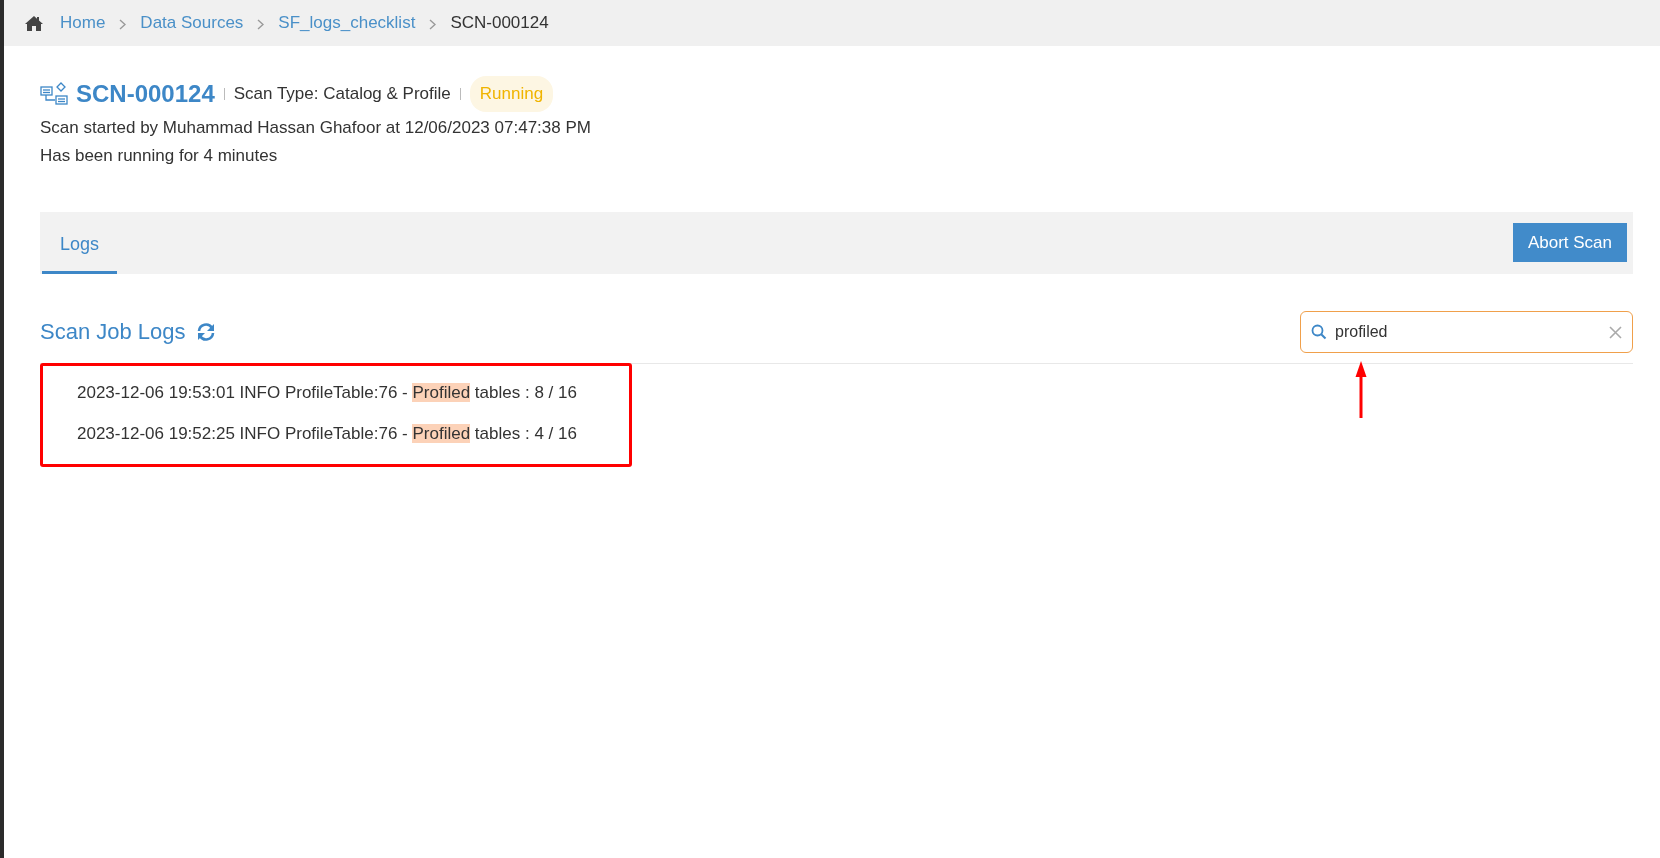  Describe the element at coordinates (347, 23) in the screenshot. I see `breadcrumb-link: SF_logs_checklist` at that location.